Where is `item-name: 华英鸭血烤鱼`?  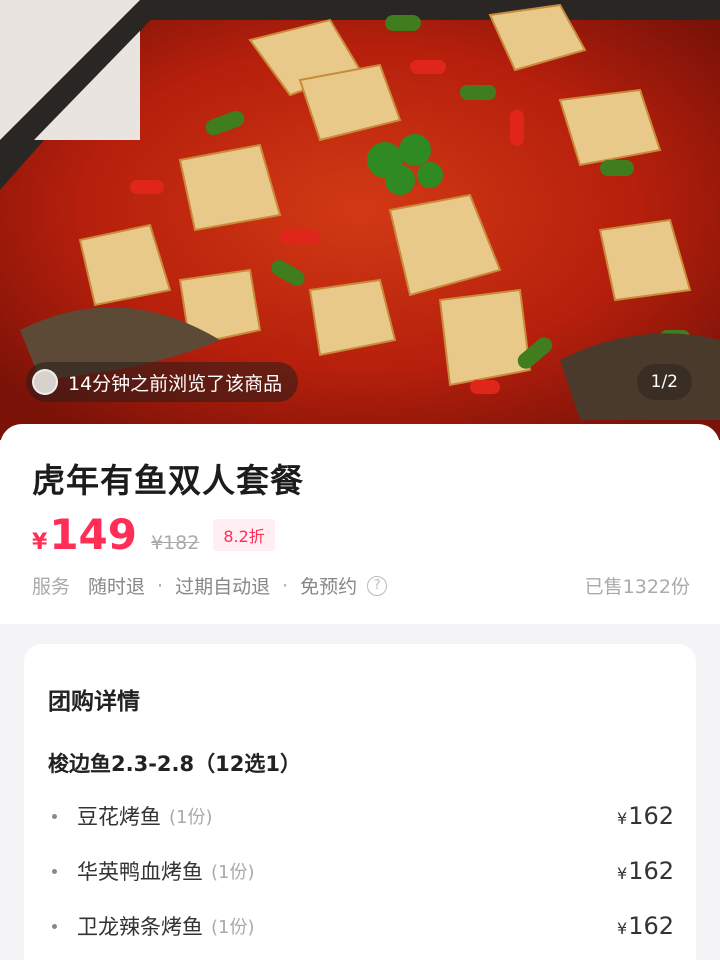 item-name: 华英鸭血烤鱼 is located at coordinates (140, 872).